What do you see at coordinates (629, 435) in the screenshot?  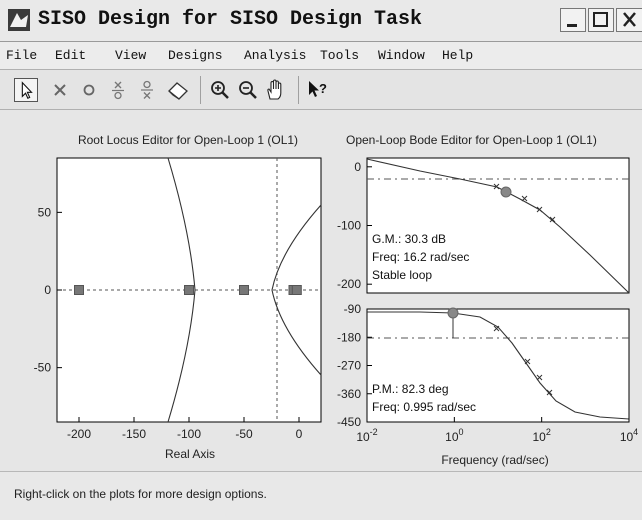 I see `x-tick-label: 104` at bounding box center [629, 435].